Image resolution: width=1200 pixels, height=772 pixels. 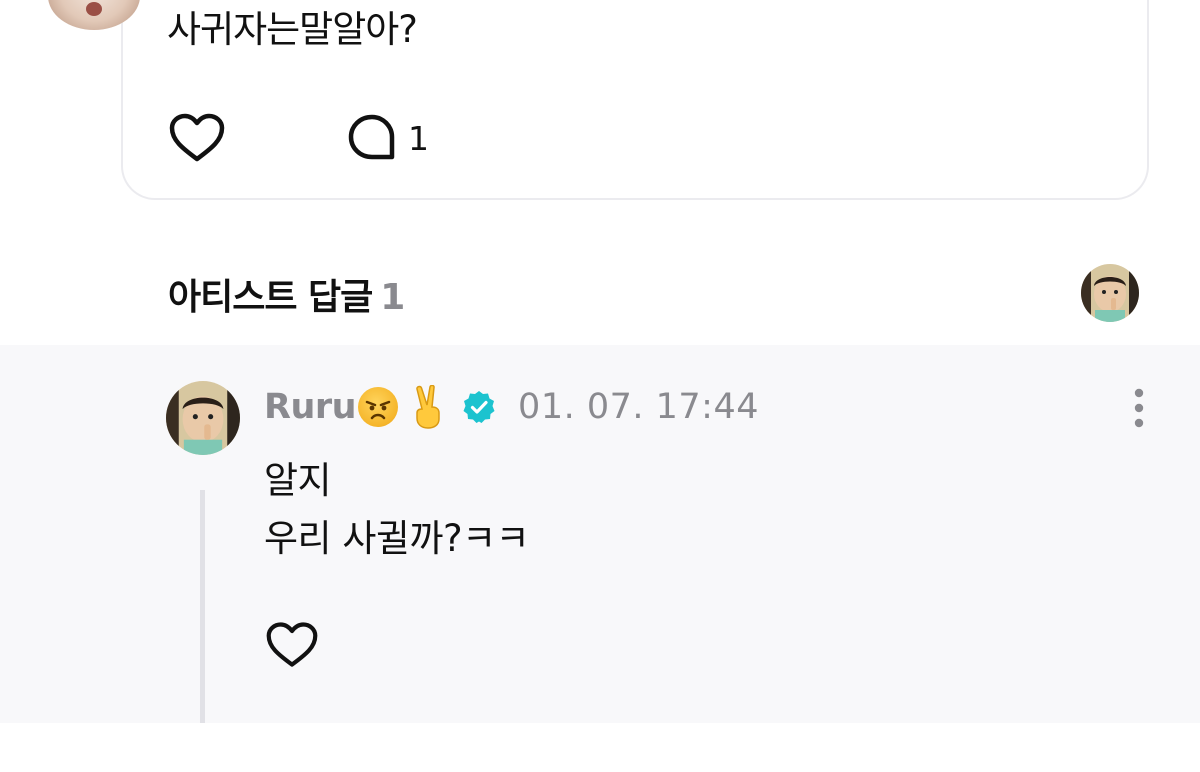 I want to click on victory-hand-emoji, so click(x=428, y=407).